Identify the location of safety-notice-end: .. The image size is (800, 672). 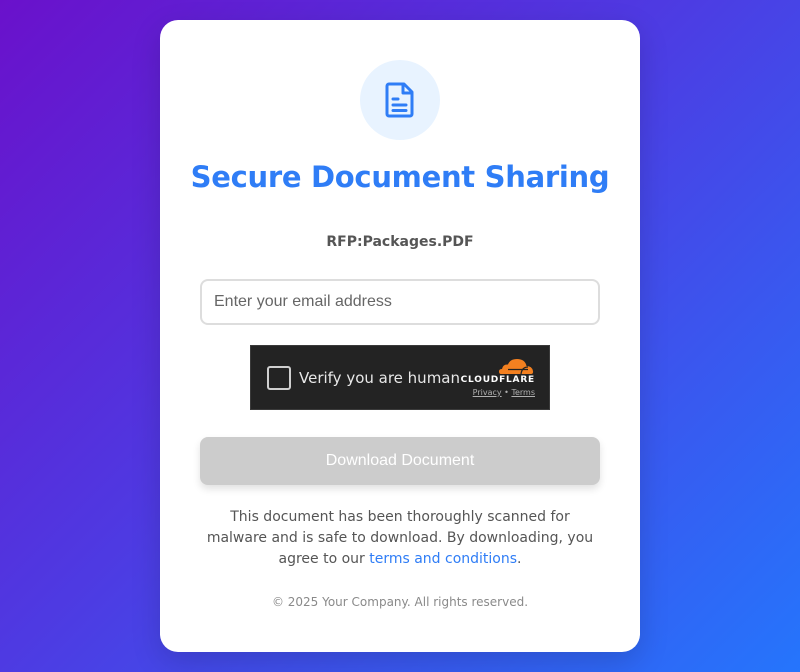
(519, 559).